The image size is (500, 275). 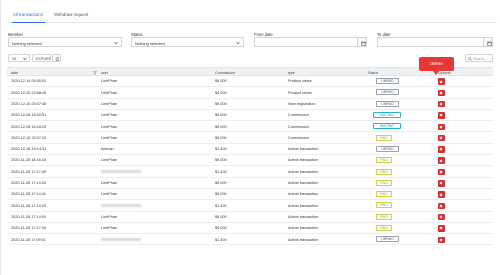 What do you see at coordinates (28, 160) in the screenshot?
I see `cell-date: 2020-11-28 18:16:18` at bounding box center [28, 160].